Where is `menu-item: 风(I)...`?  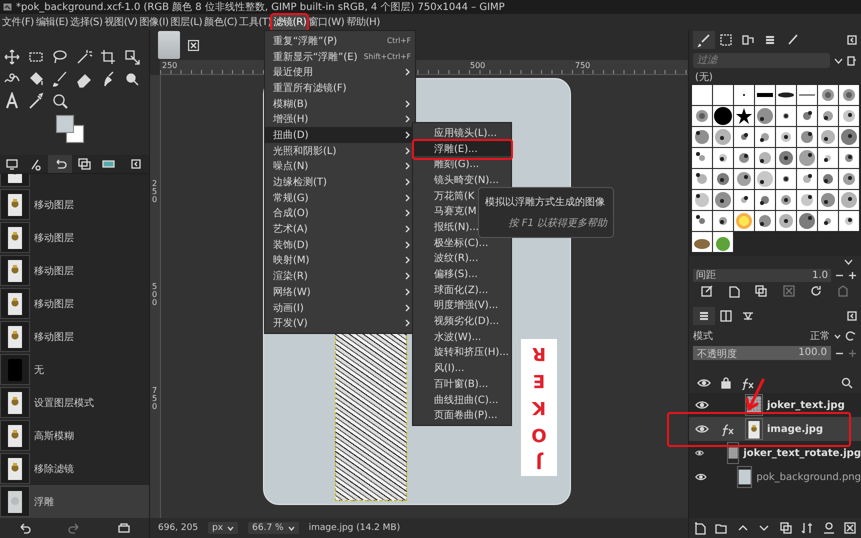
menu-item: 风(I)... is located at coordinates (462, 368).